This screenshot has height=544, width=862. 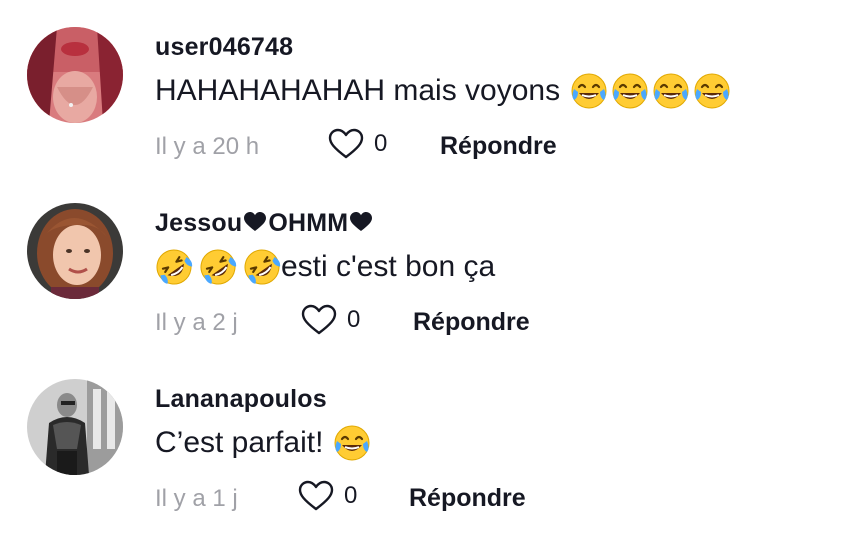 I want to click on comment-text: C’est parfait!, so click(x=264, y=443).